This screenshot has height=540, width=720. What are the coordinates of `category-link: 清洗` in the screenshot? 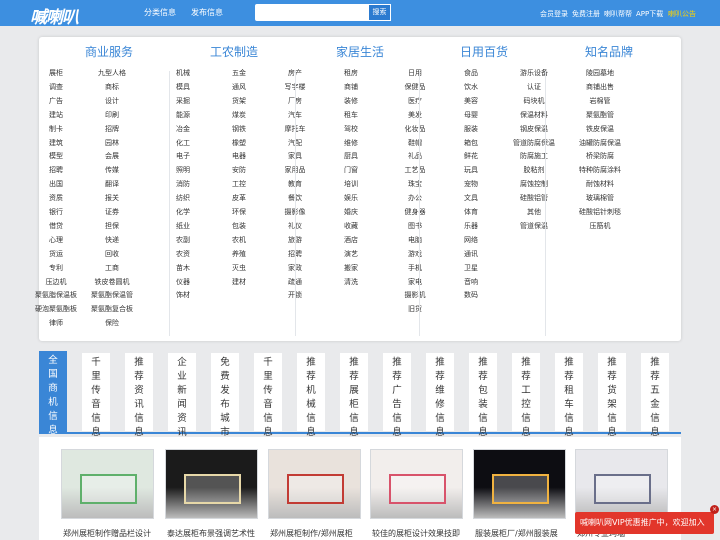 It's located at (351, 282).